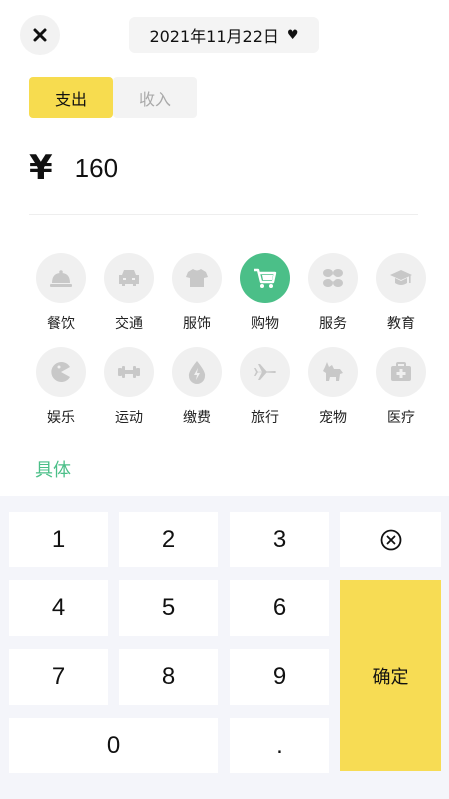 The image size is (449, 799). What do you see at coordinates (292, 35) in the screenshot?
I see `heart-icon: ♥` at bounding box center [292, 35].